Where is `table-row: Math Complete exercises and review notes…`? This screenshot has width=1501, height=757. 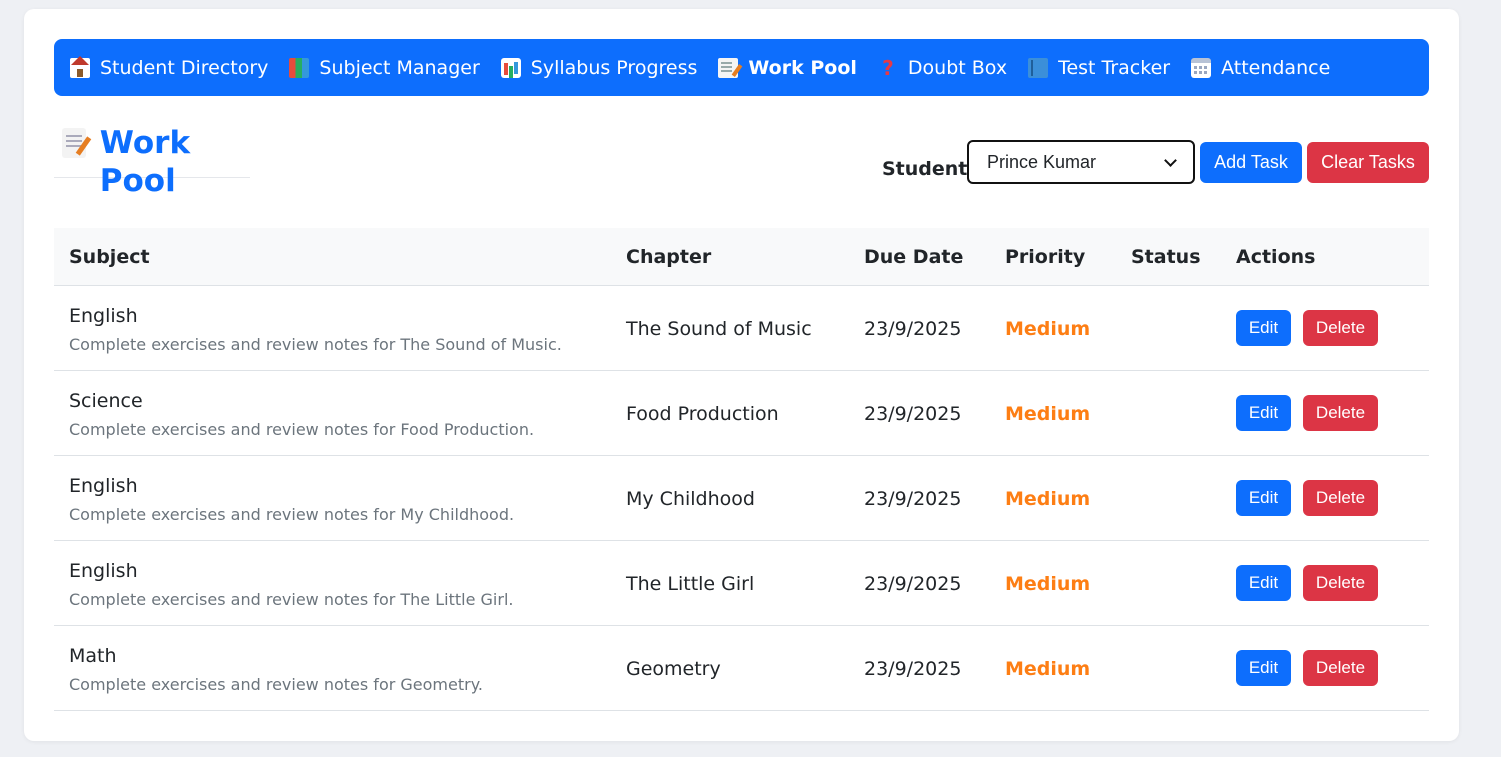
table-row: Math Complete exercises and review notes… is located at coordinates (741, 668).